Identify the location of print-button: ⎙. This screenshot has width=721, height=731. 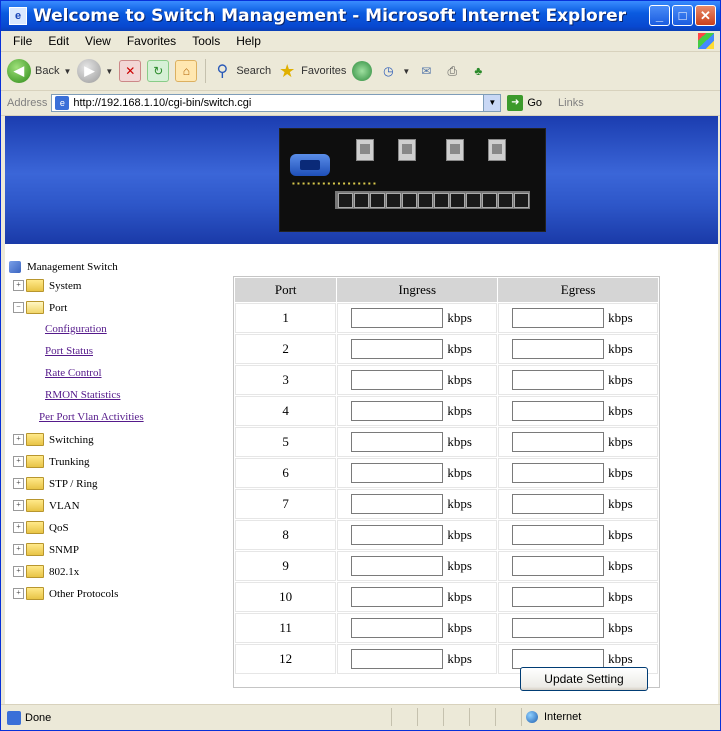
(452, 71).